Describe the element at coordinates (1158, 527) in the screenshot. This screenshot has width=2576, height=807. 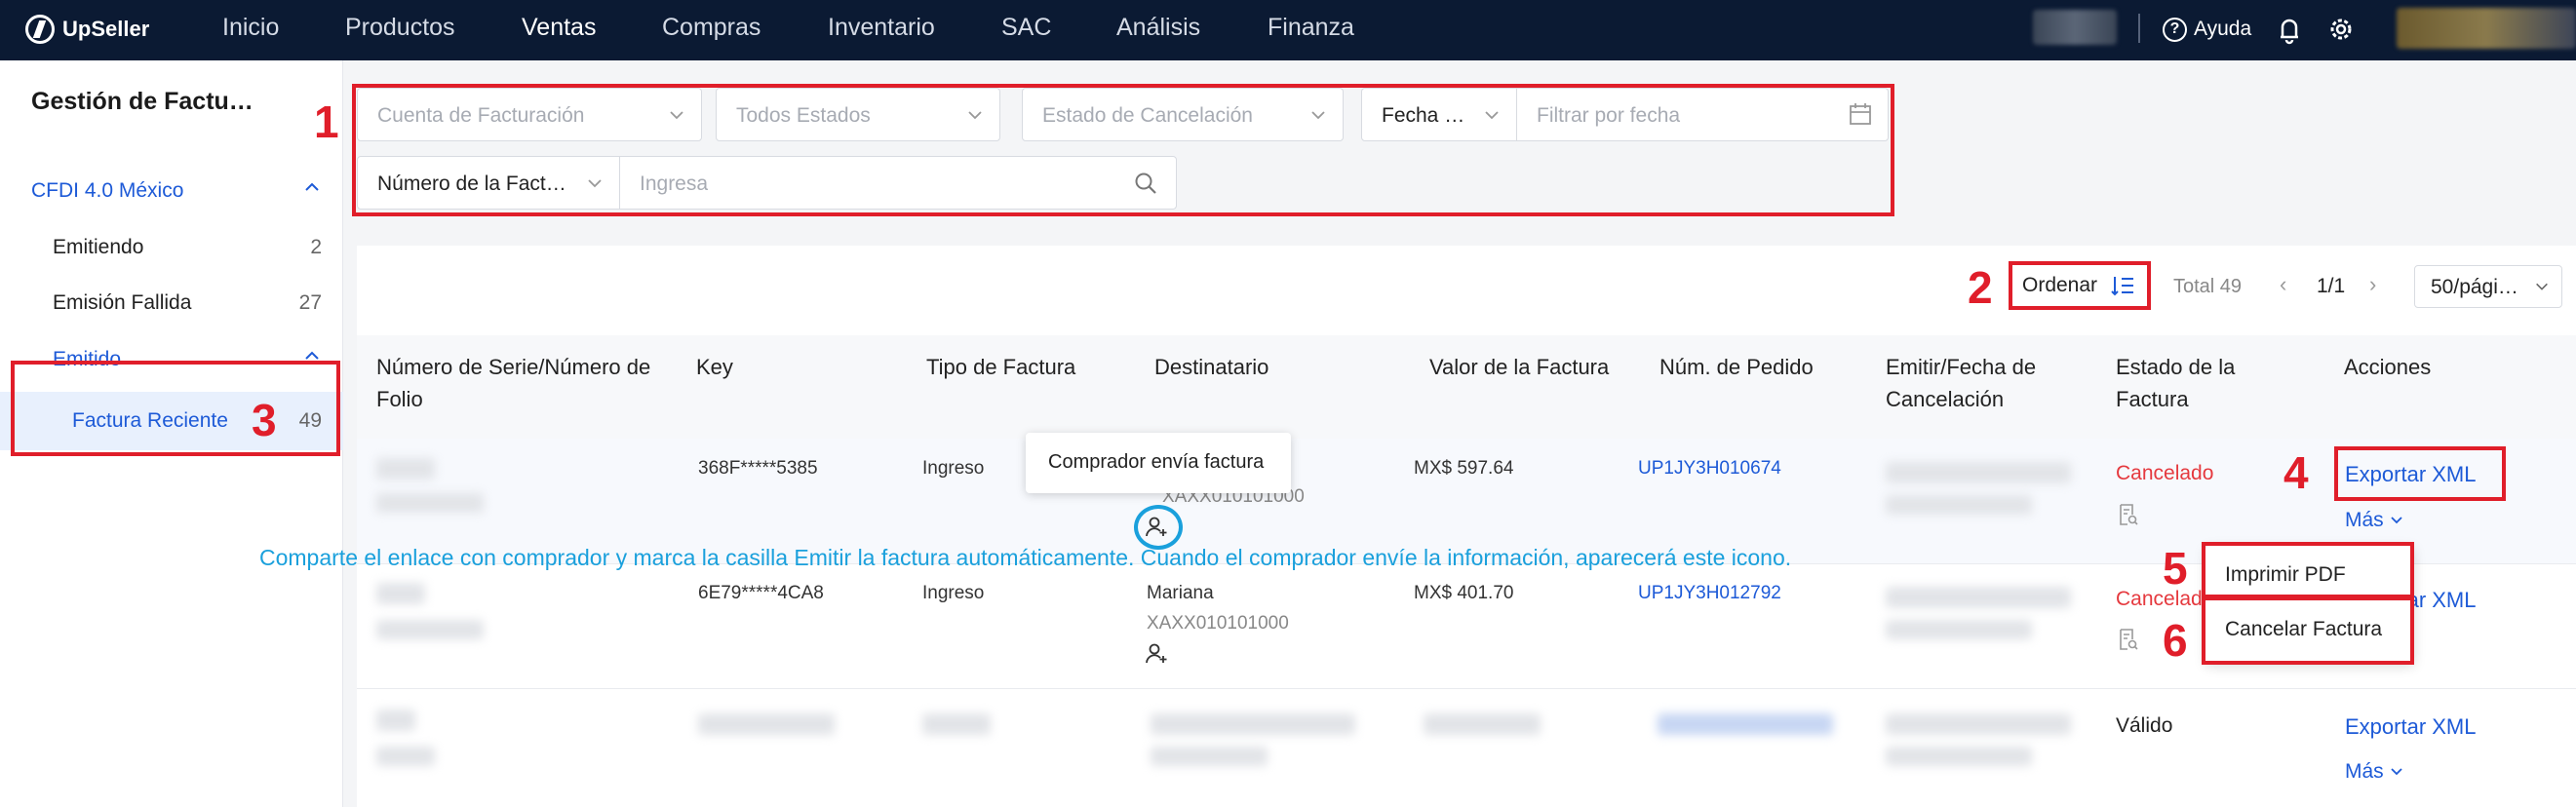
I see `annotation-circle-icon` at that location.